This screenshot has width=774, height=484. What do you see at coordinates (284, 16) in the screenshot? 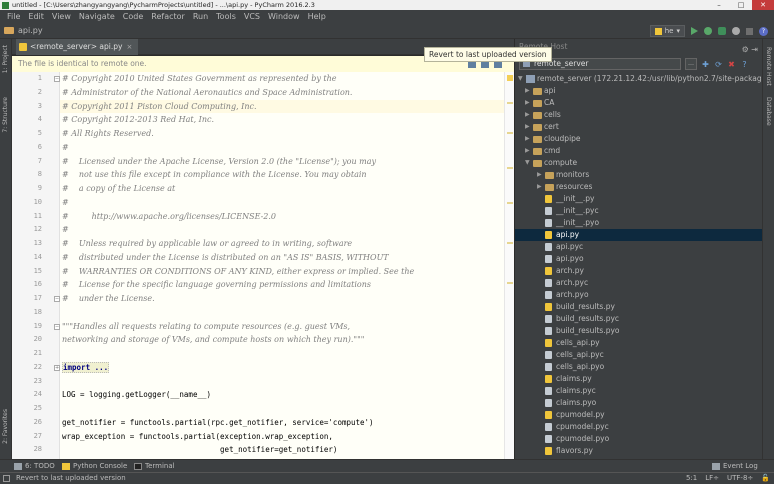
I see `menu-window: Window` at bounding box center [284, 16].